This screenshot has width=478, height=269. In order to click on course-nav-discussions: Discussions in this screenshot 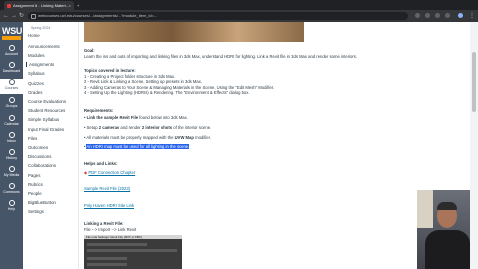, I will do `click(39, 156)`.